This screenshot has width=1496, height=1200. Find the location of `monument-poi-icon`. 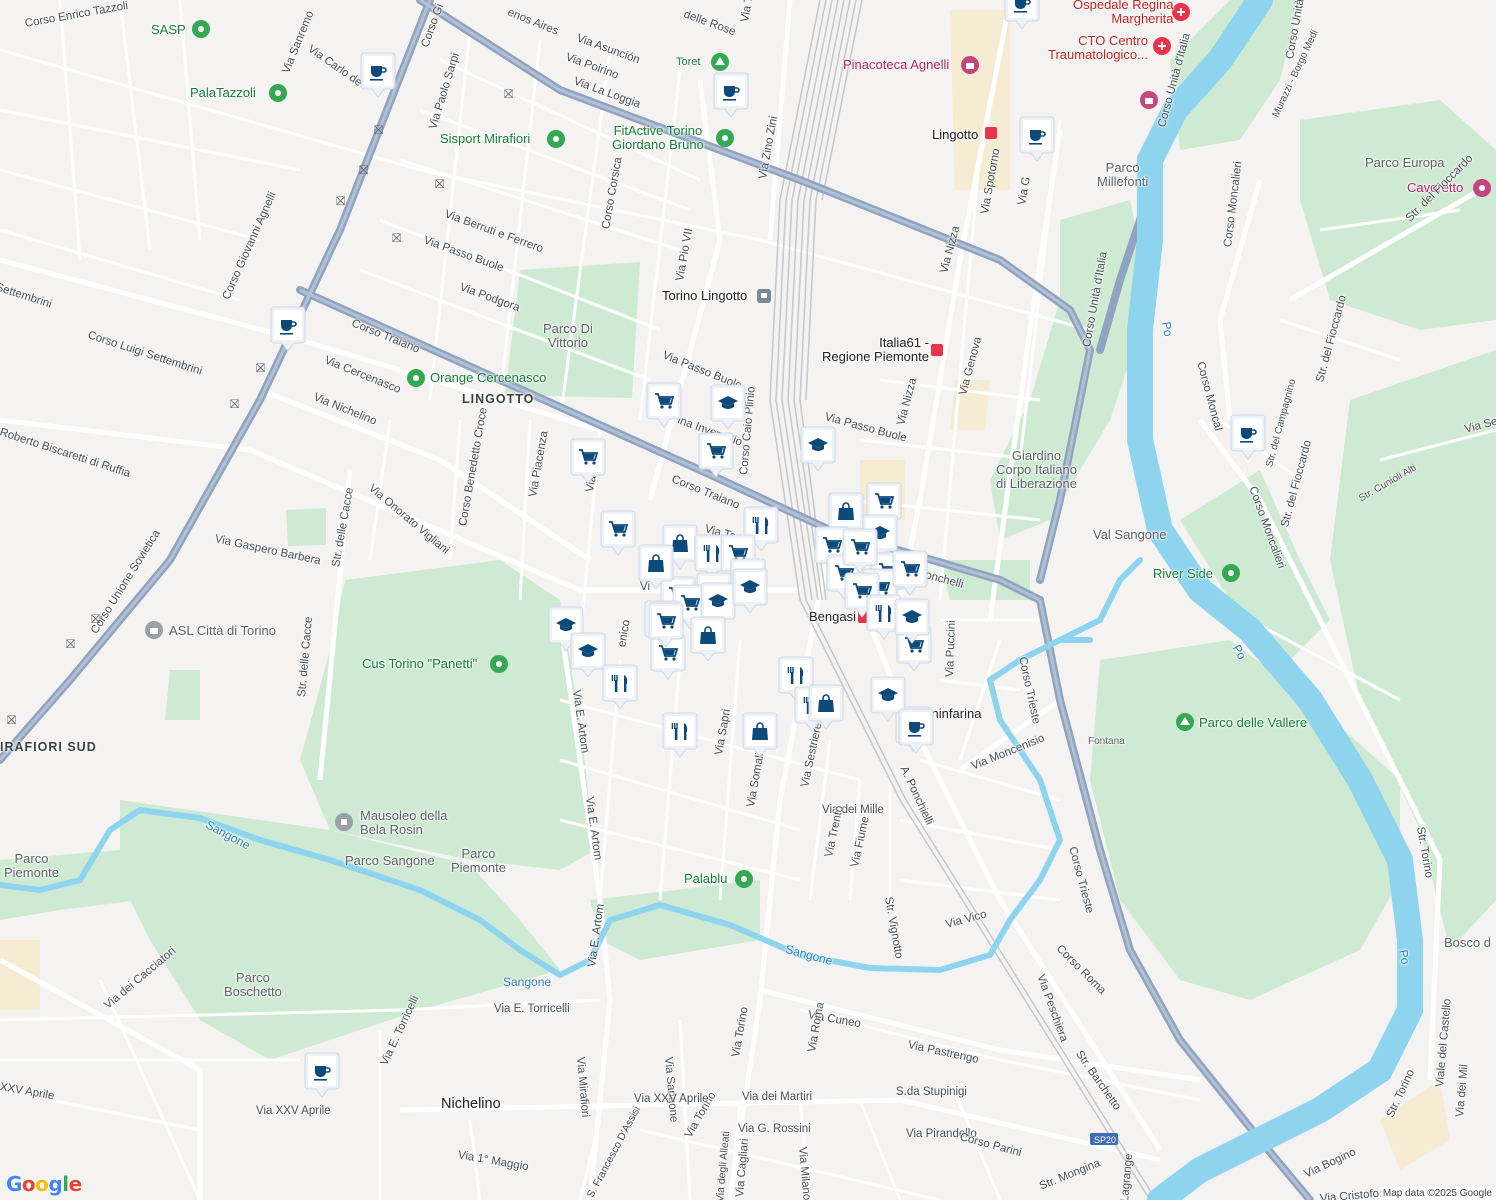

monument-poi-icon is located at coordinates (344, 822).